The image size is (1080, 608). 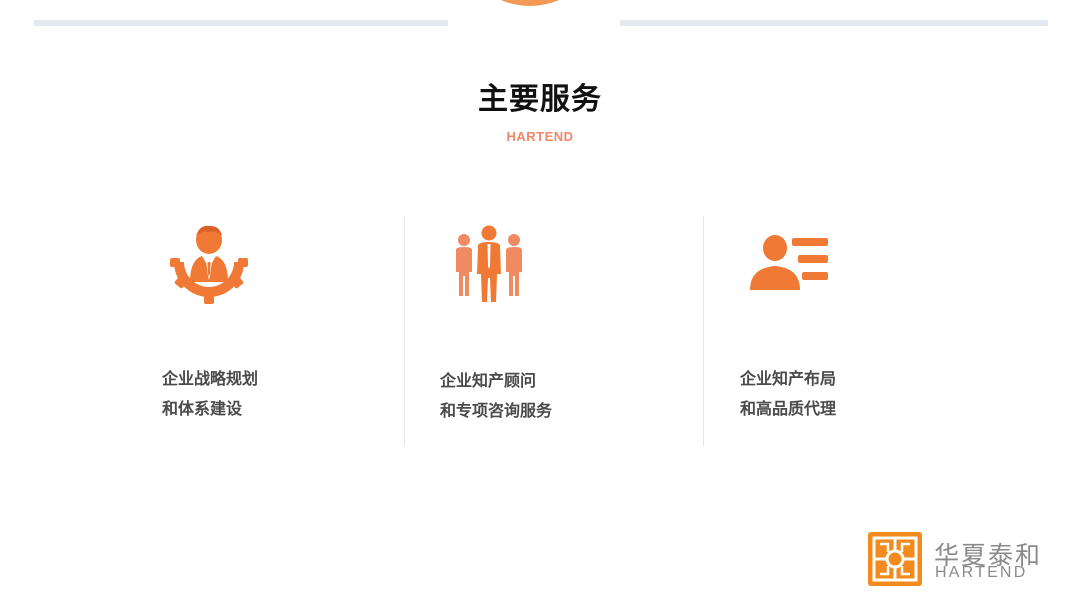 What do you see at coordinates (895, 559) in the screenshot?
I see `logo-mark-icon` at bounding box center [895, 559].